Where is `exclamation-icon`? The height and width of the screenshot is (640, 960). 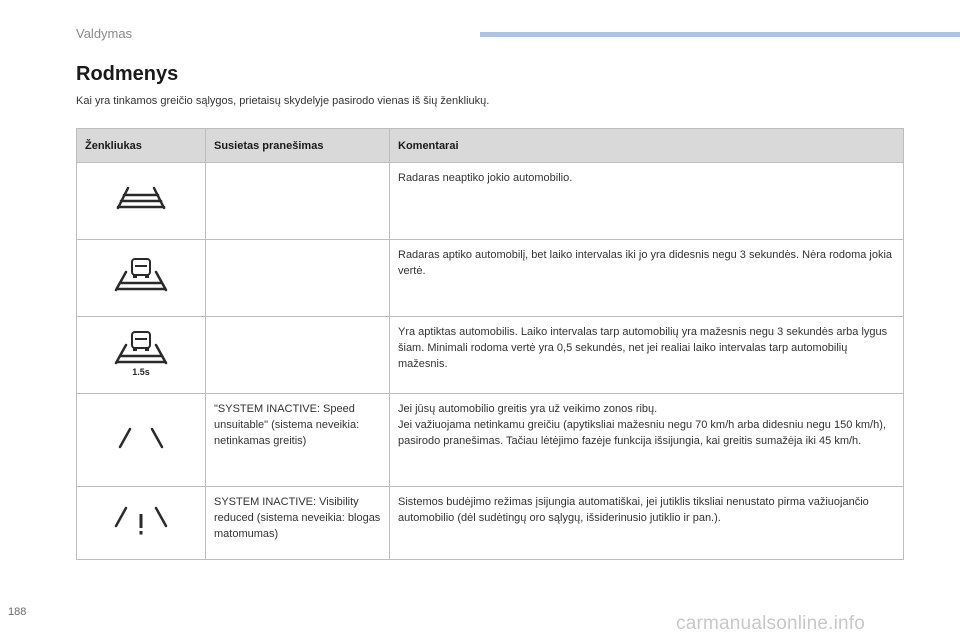 exclamation-icon is located at coordinates (141, 520).